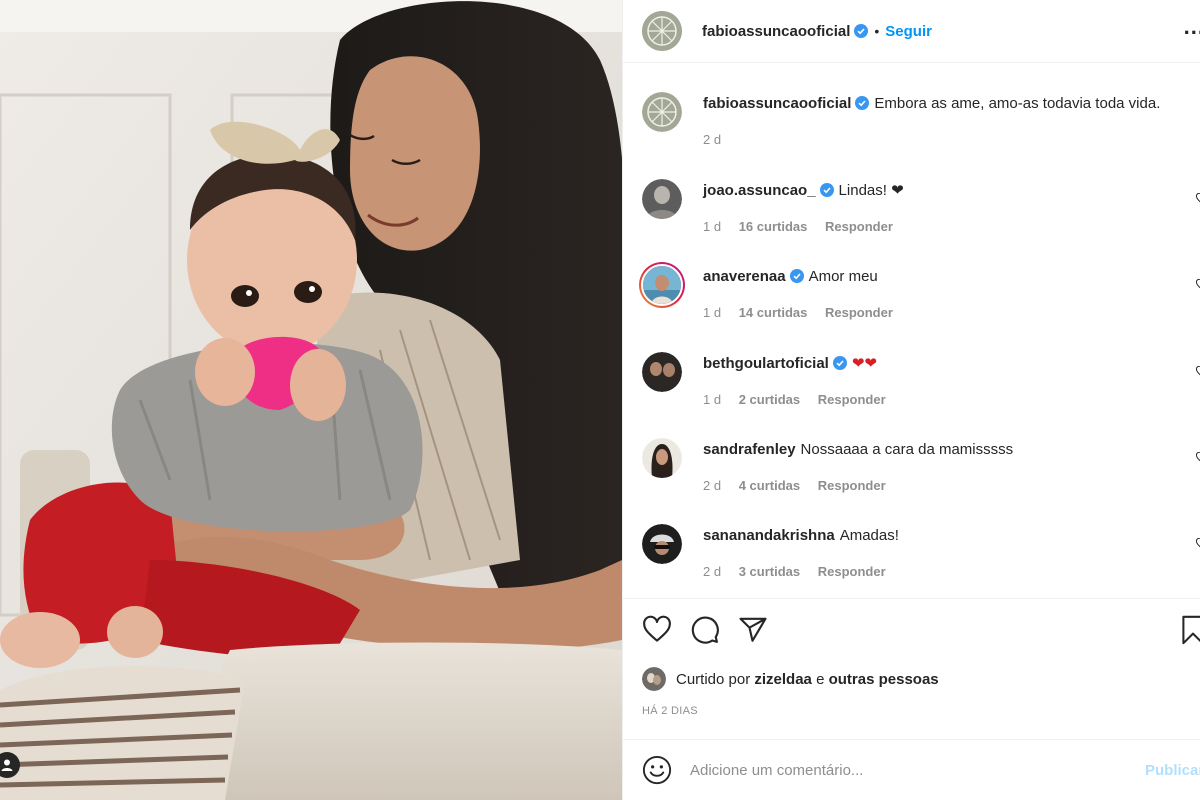  I want to click on comment-input, so click(910, 770).